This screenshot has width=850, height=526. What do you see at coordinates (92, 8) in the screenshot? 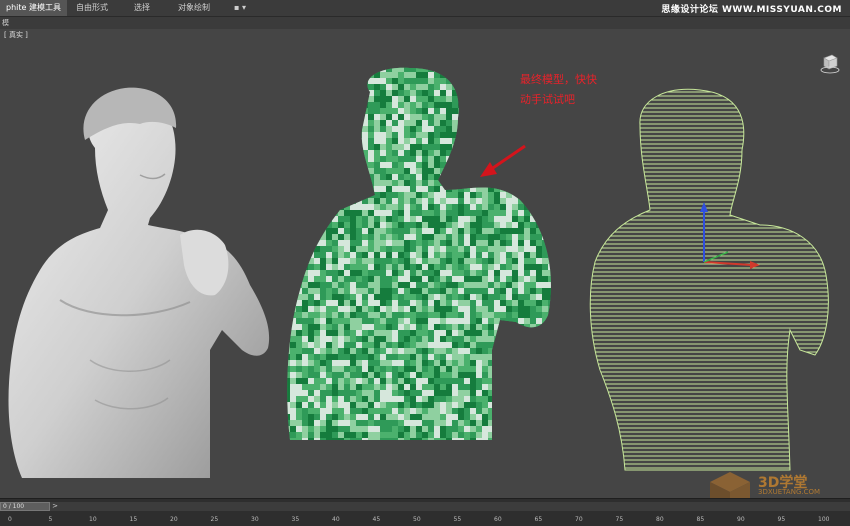
I see `tab-freeform: 自由形式` at bounding box center [92, 8].